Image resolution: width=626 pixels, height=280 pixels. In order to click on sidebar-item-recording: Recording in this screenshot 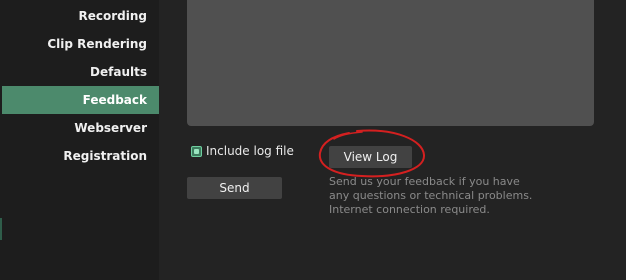, I will do `click(113, 16)`.